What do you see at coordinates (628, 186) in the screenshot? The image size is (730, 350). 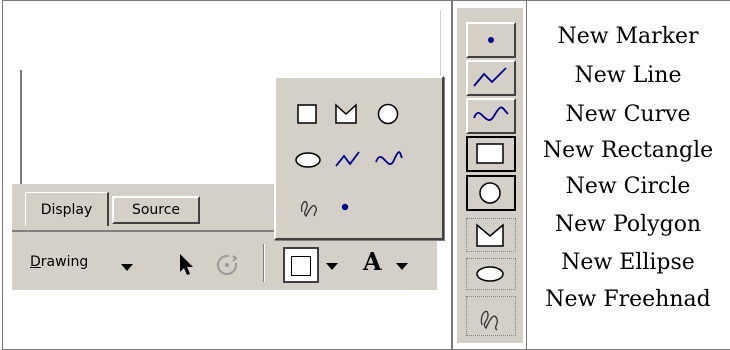 I see `label-new-circle: New Circle` at bounding box center [628, 186].